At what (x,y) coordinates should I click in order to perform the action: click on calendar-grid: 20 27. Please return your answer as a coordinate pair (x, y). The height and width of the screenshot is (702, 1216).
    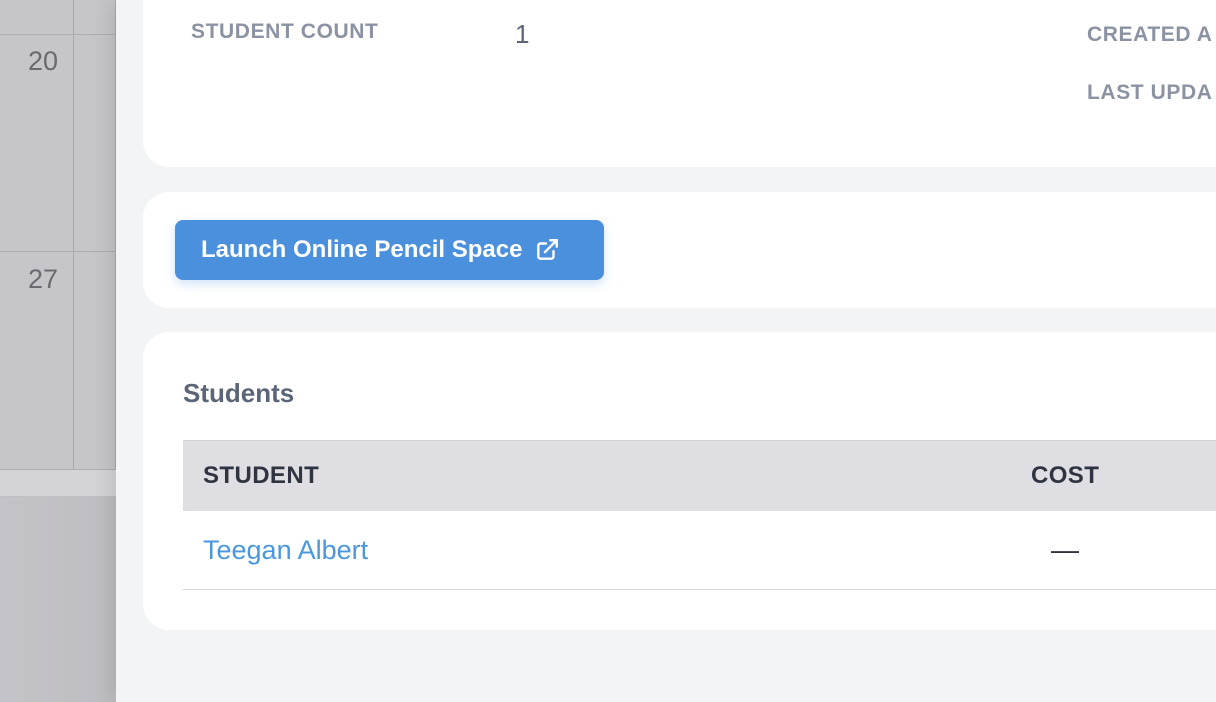
    Looking at the image, I should click on (58, 235).